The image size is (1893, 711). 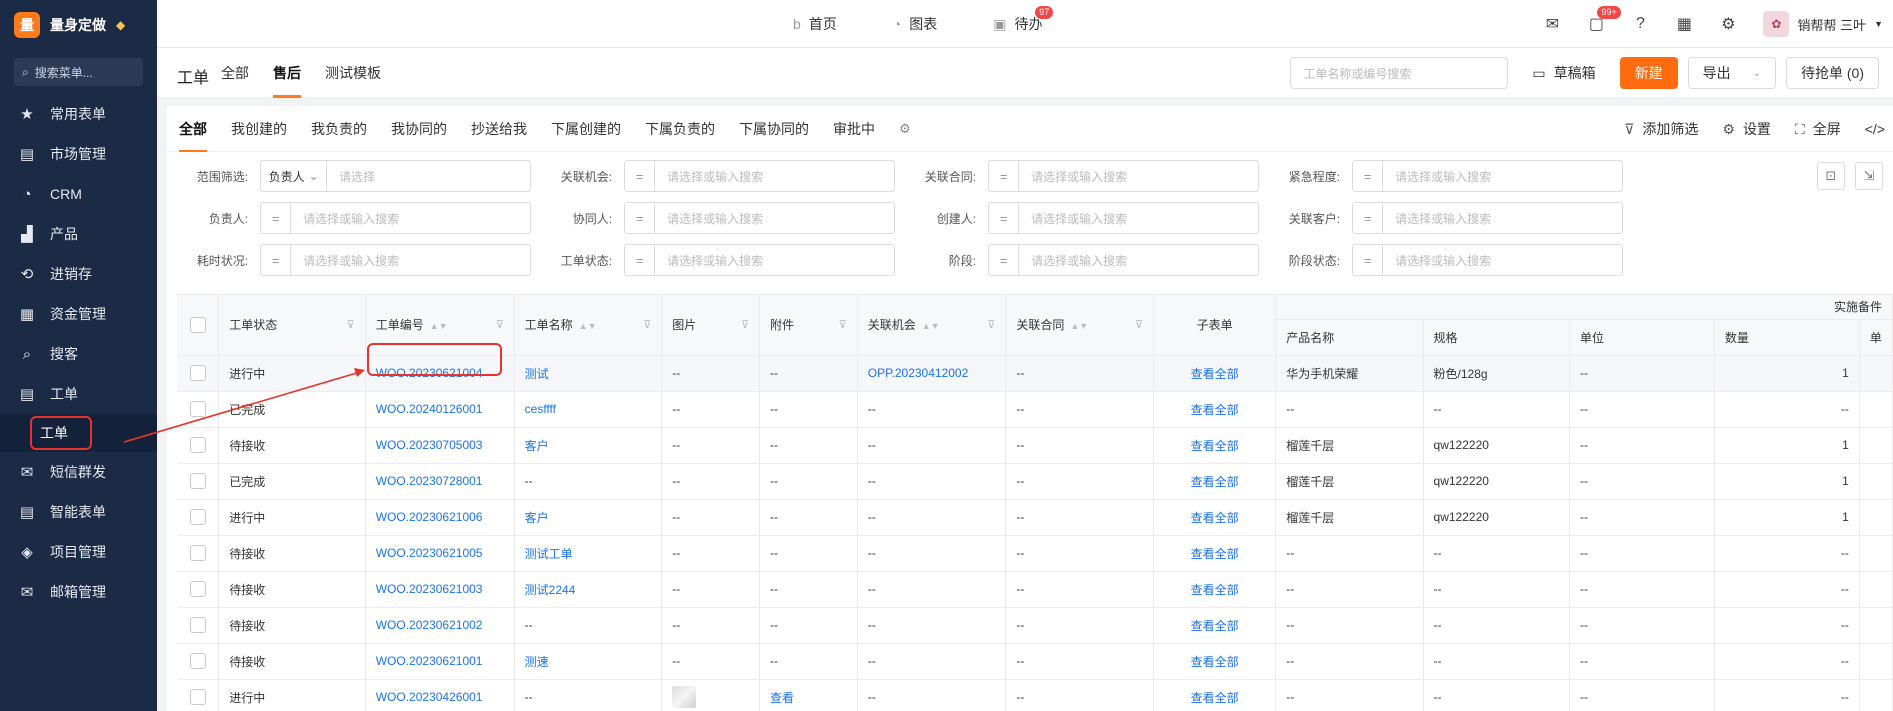 What do you see at coordinates (78, 552) in the screenshot?
I see `sidebar-item: ◈ 项目管理` at bounding box center [78, 552].